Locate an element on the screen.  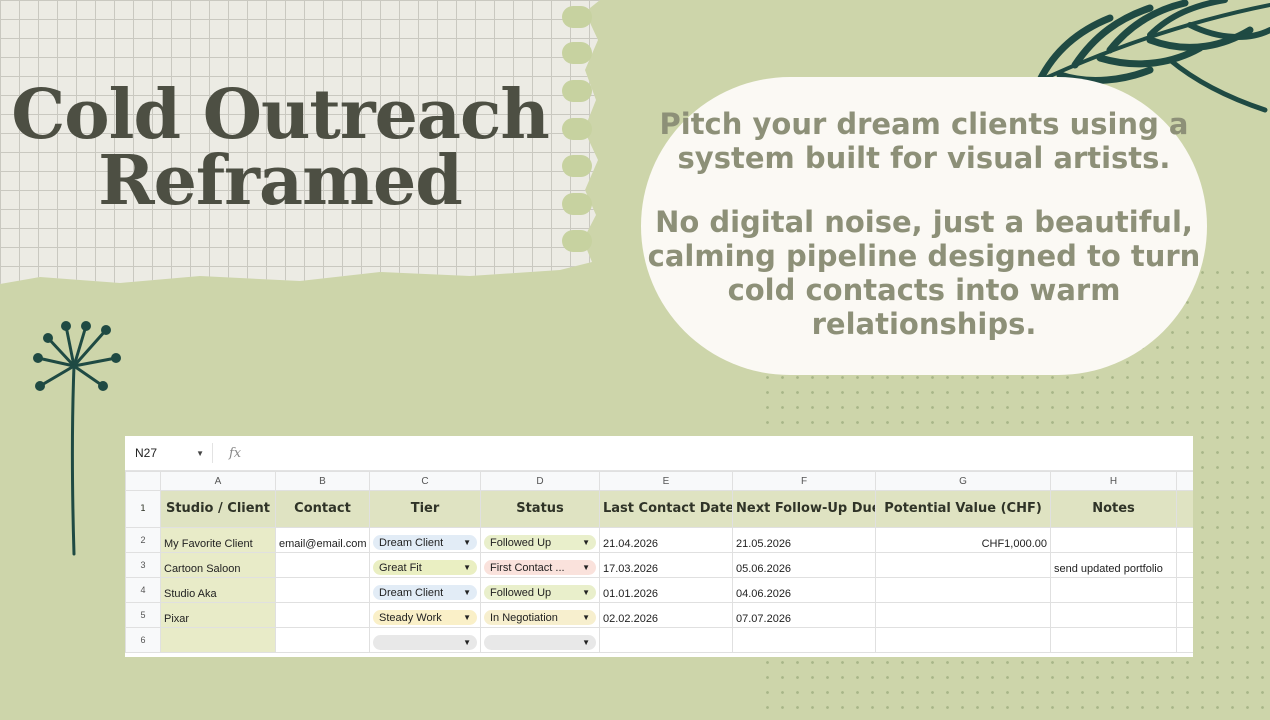
page-title: Cold Outreach Reframed is located at coordinates (280, 148).